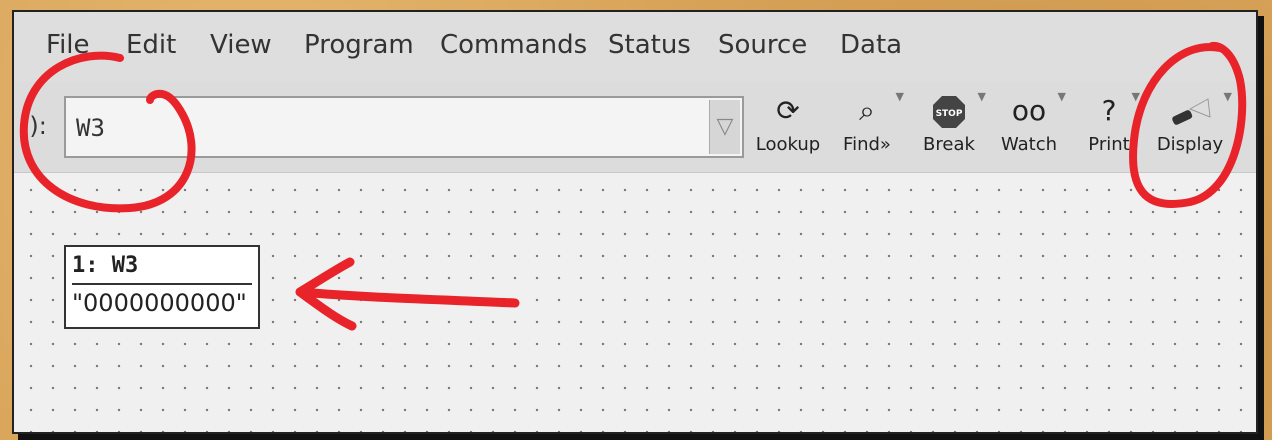 Image resolution: width=1272 pixels, height=440 pixels. I want to click on lookup-label: Lookup, so click(788, 144).